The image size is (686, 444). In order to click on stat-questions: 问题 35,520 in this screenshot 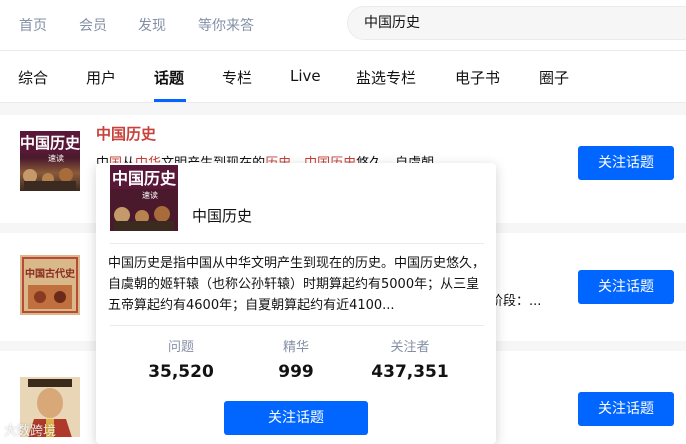, I will do `click(181, 359)`.